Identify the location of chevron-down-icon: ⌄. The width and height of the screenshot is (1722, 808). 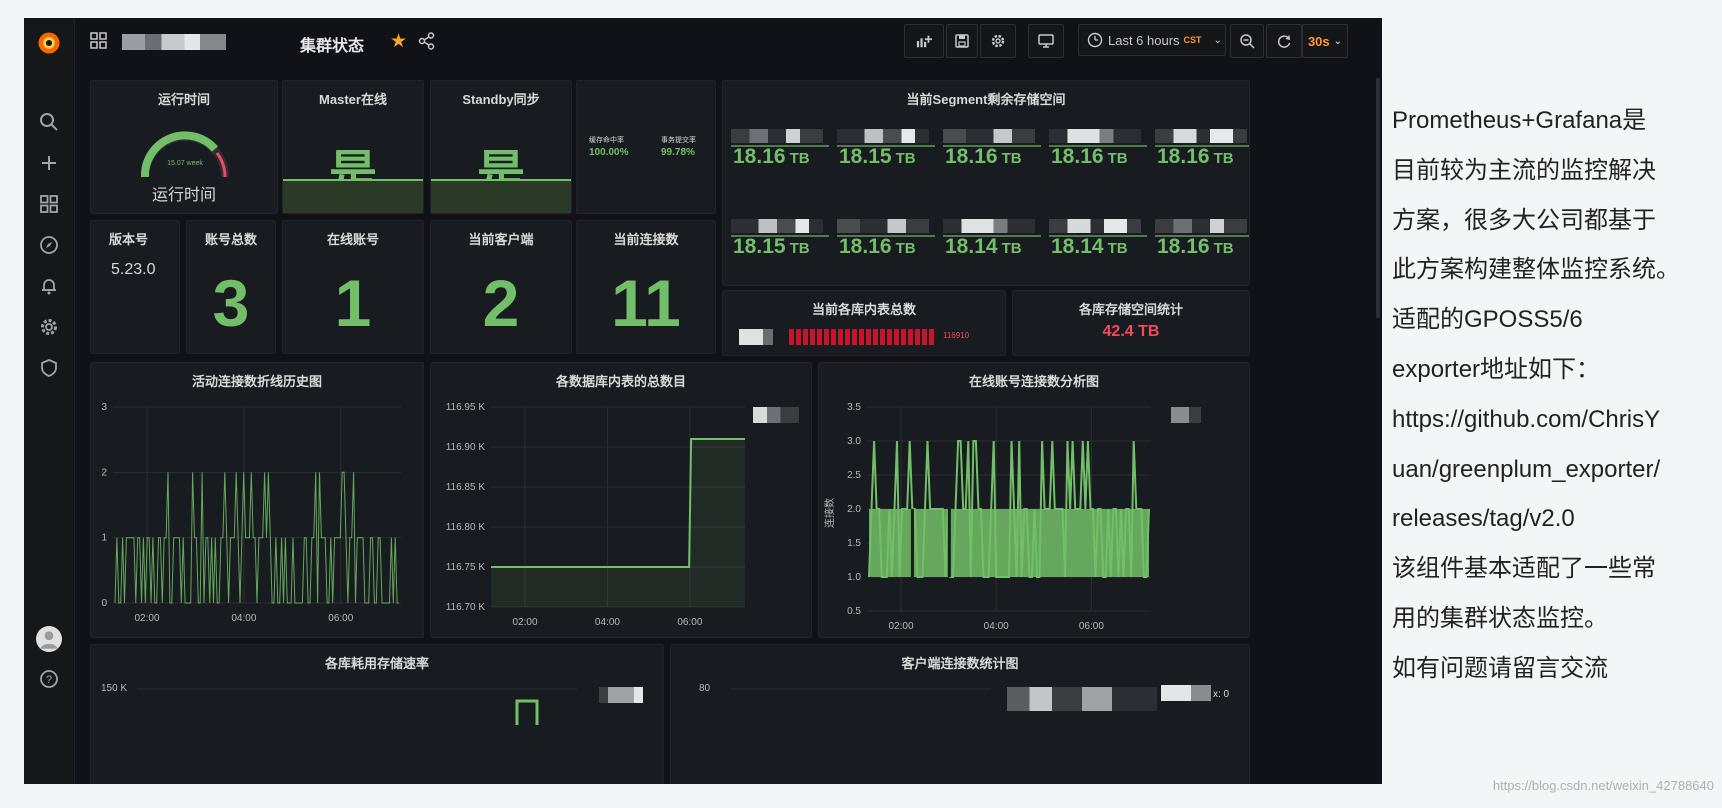
(1217, 40).